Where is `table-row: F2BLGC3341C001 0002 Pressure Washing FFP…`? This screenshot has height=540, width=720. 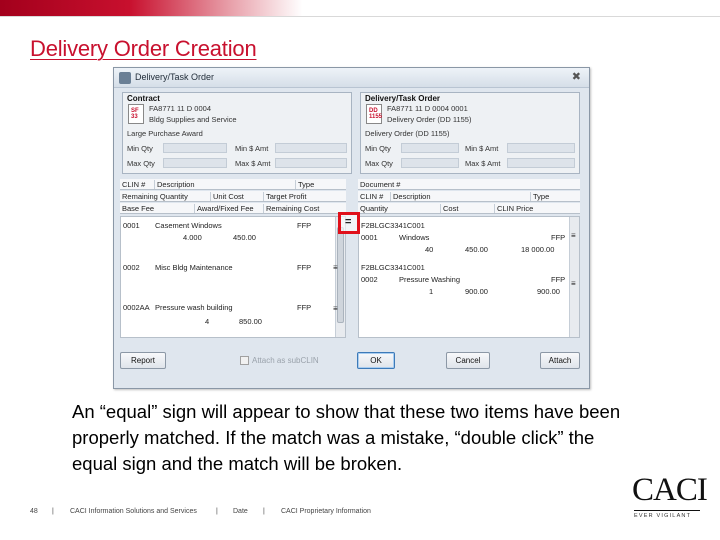
table-row: F2BLGC3341C001 0002 Pressure Washing FFP… is located at coordinates (464, 279).